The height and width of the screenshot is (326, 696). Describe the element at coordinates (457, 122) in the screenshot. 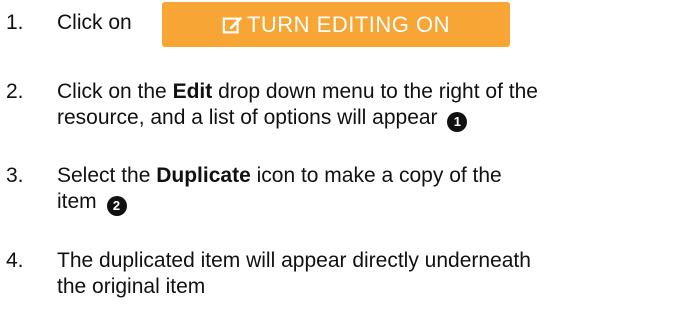

I see `callout-badge-1: 1` at that location.